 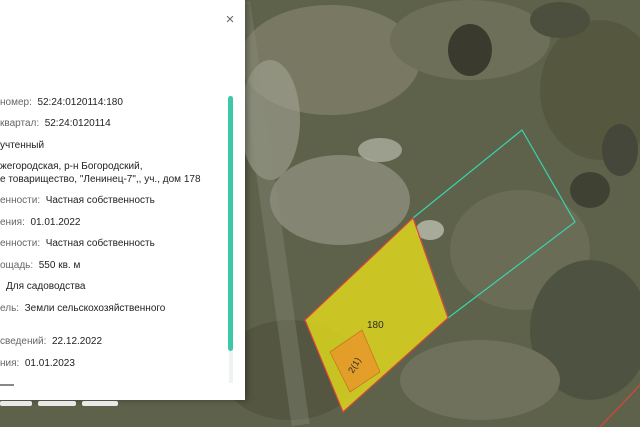 I want to click on usage-row: Для садоводства, so click(x=42, y=286).